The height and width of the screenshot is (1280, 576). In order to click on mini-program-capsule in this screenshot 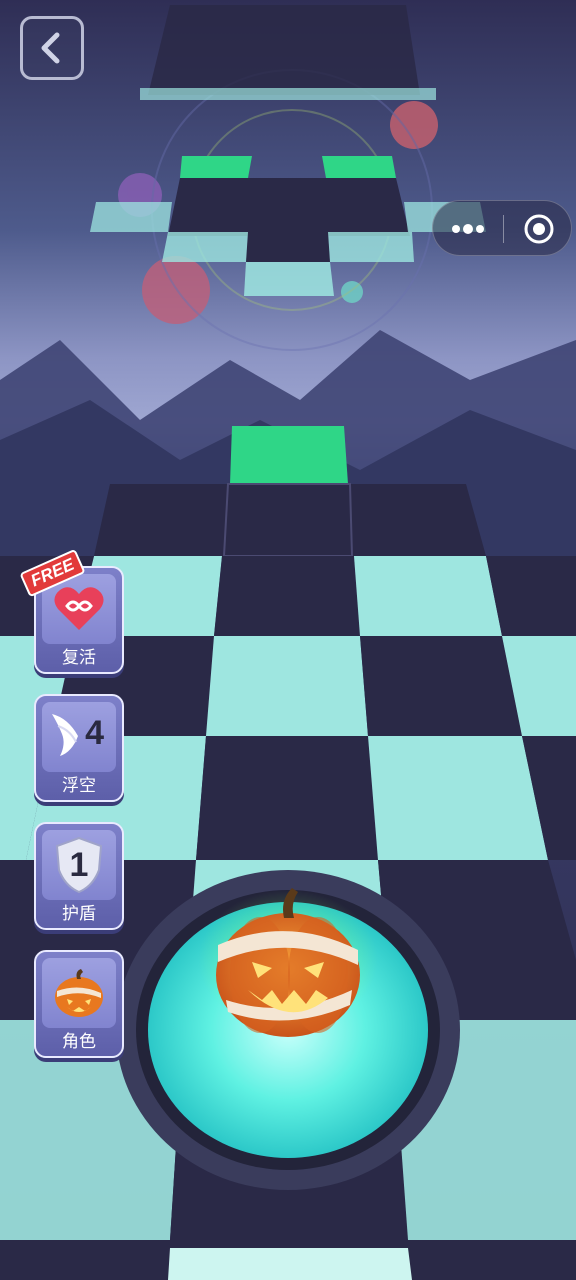, I will do `click(502, 228)`.